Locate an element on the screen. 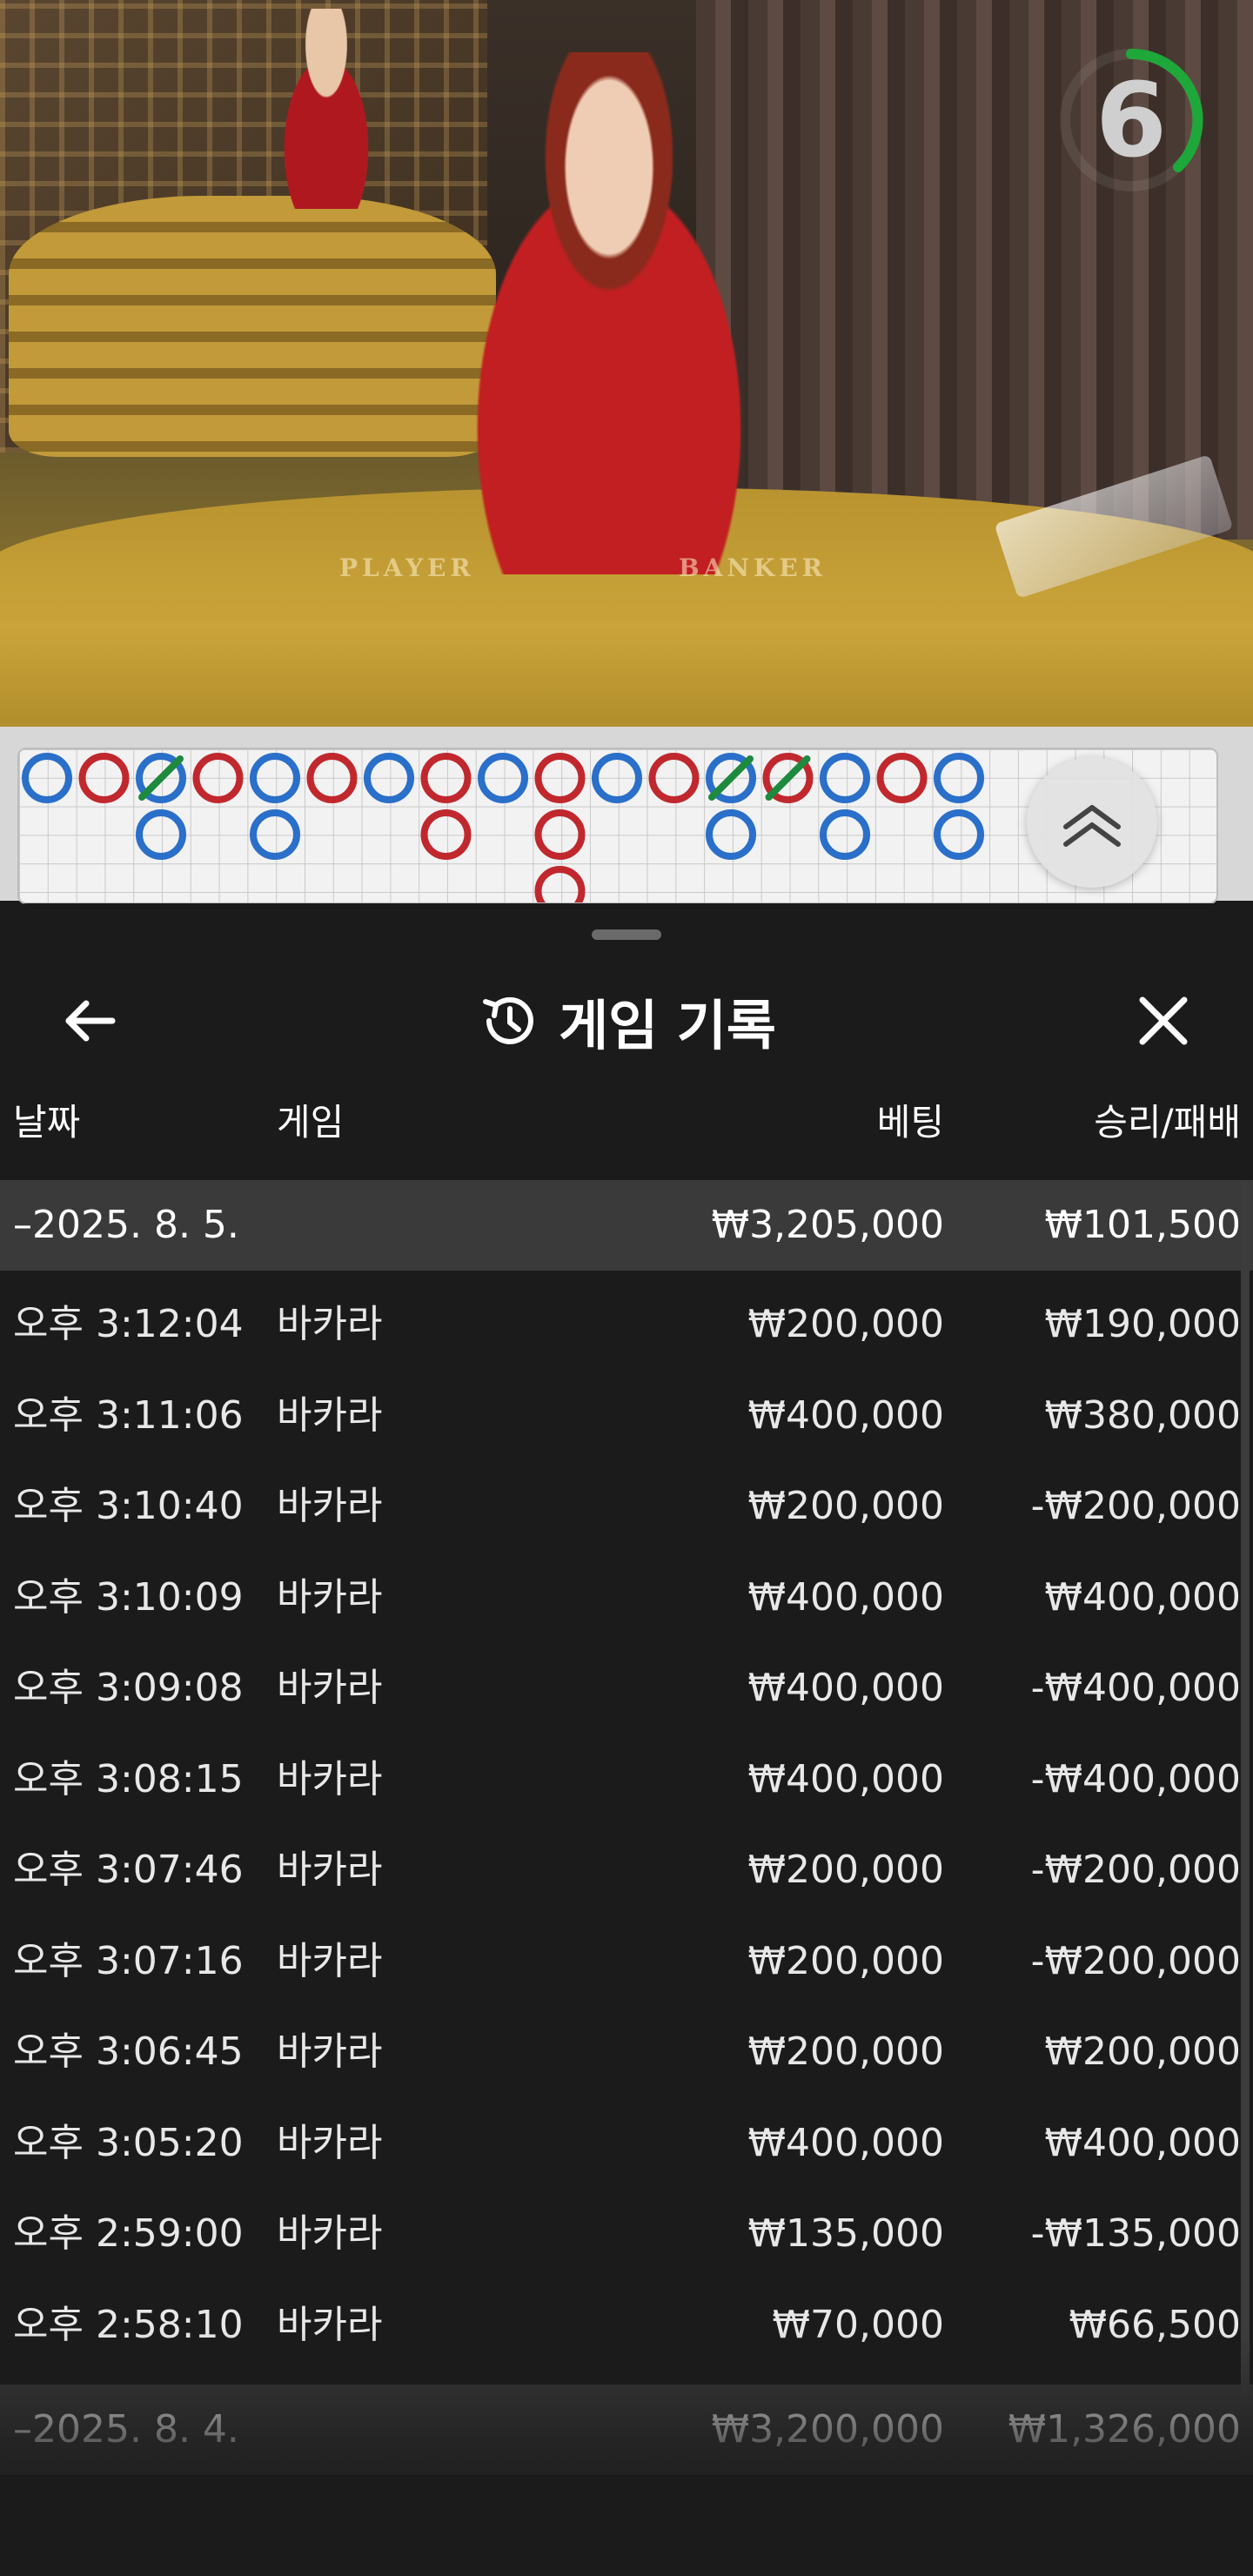  row-time: 오후 3:10:40 is located at coordinates (128, 1506).